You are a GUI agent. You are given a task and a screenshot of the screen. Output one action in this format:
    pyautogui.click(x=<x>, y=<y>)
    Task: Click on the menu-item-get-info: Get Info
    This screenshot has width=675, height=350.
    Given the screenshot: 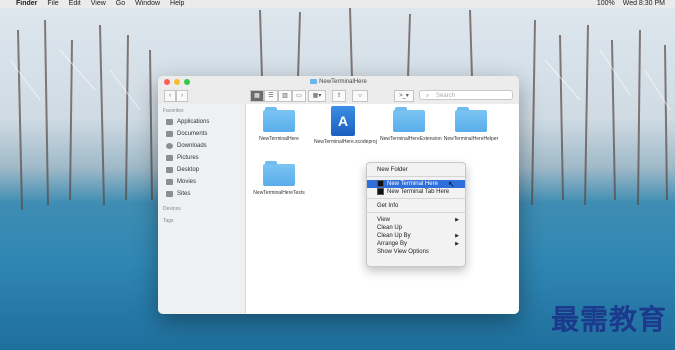 What is the action you would take?
    pyautogui.click(x=416, y=206)
    